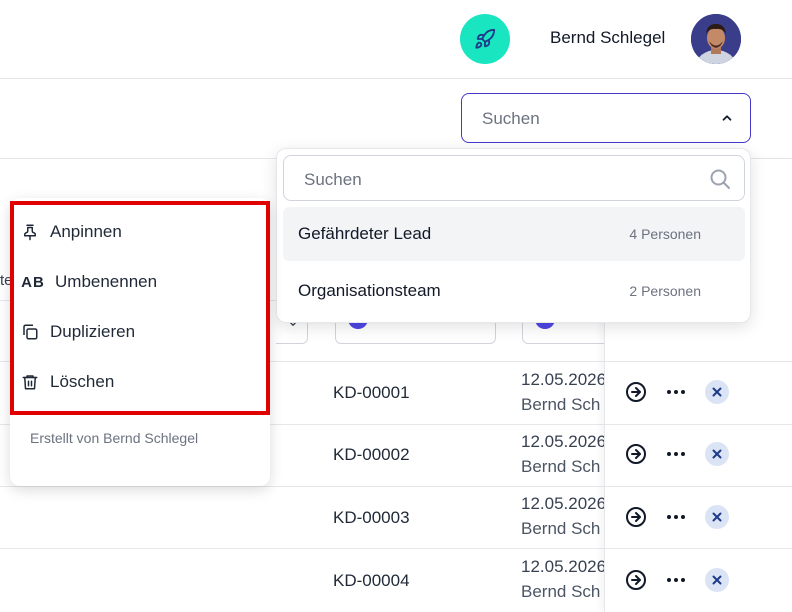  Describe the element at coordinates (371, 454) in the screenshot. I see `row-2-id: KD-00002` at that location.